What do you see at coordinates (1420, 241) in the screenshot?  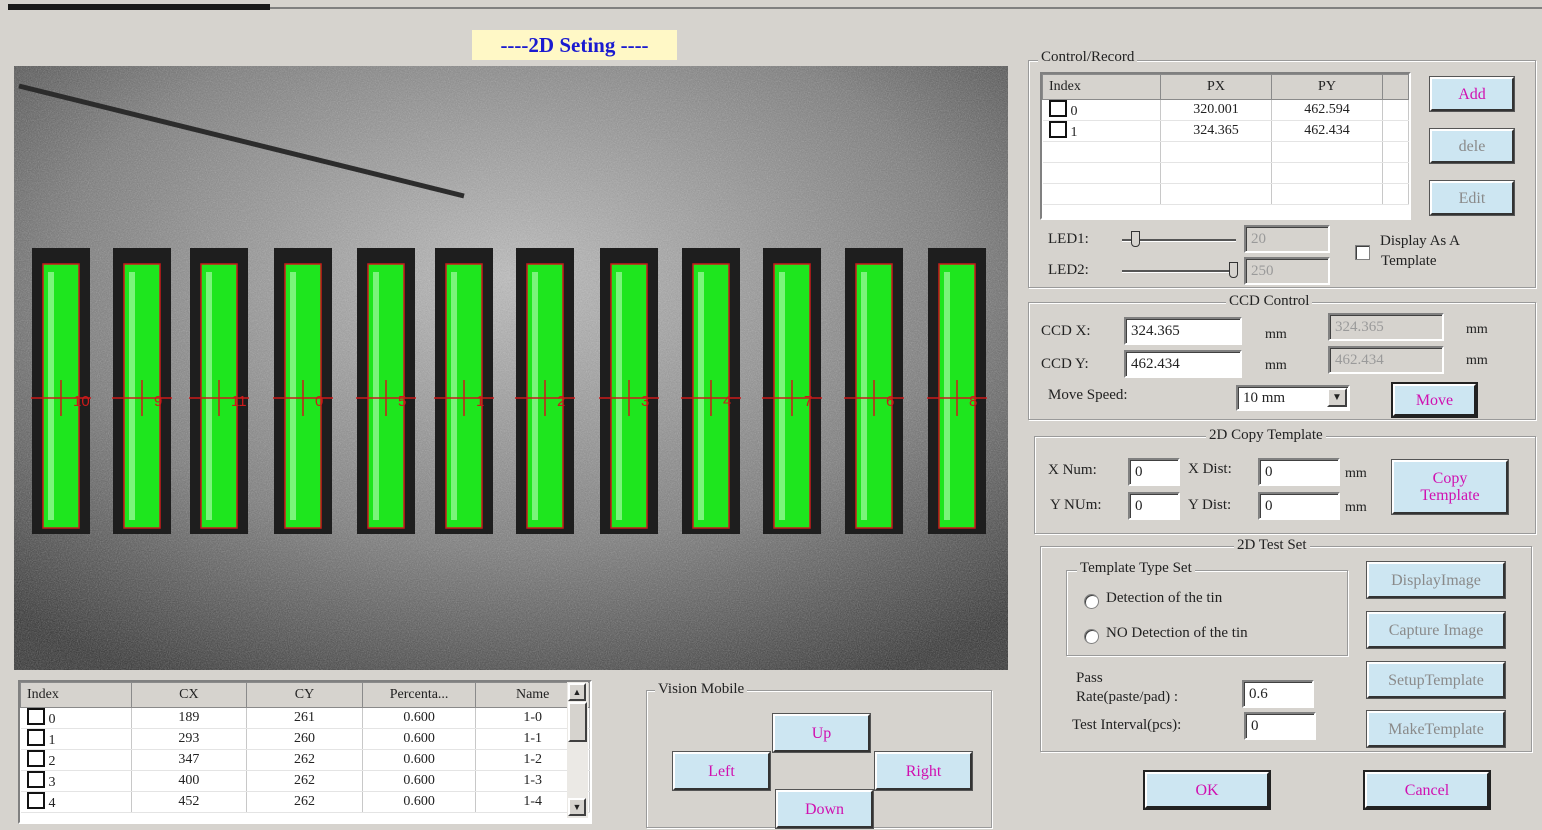 I see `display-as-template-label: Display As A` at bounding box center [1420, 241].